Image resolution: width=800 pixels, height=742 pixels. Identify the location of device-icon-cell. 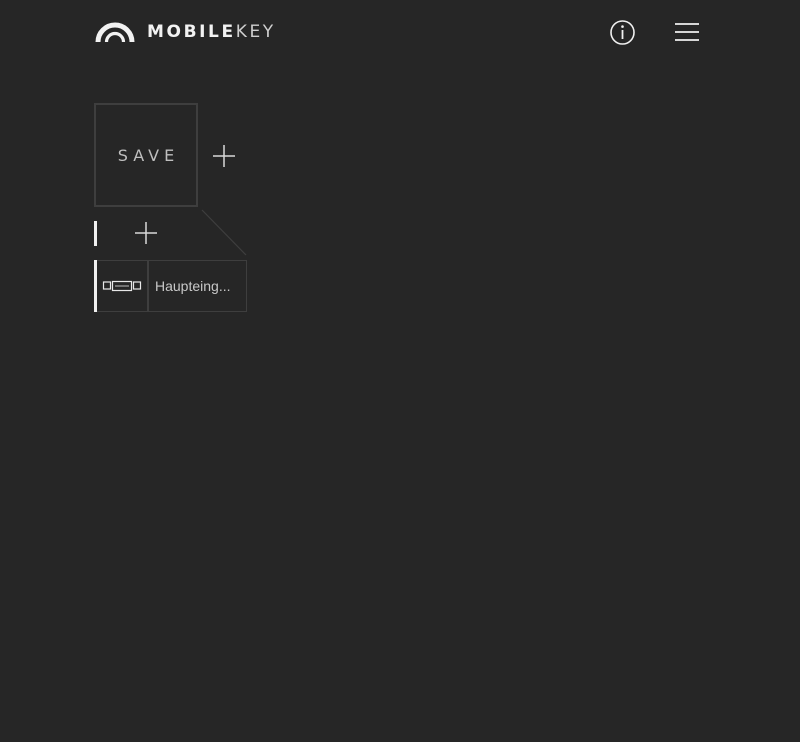
(122, 286).